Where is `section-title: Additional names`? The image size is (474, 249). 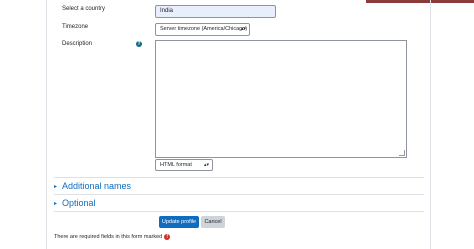
section-title: Additional names is located at coordinates (96, 186).